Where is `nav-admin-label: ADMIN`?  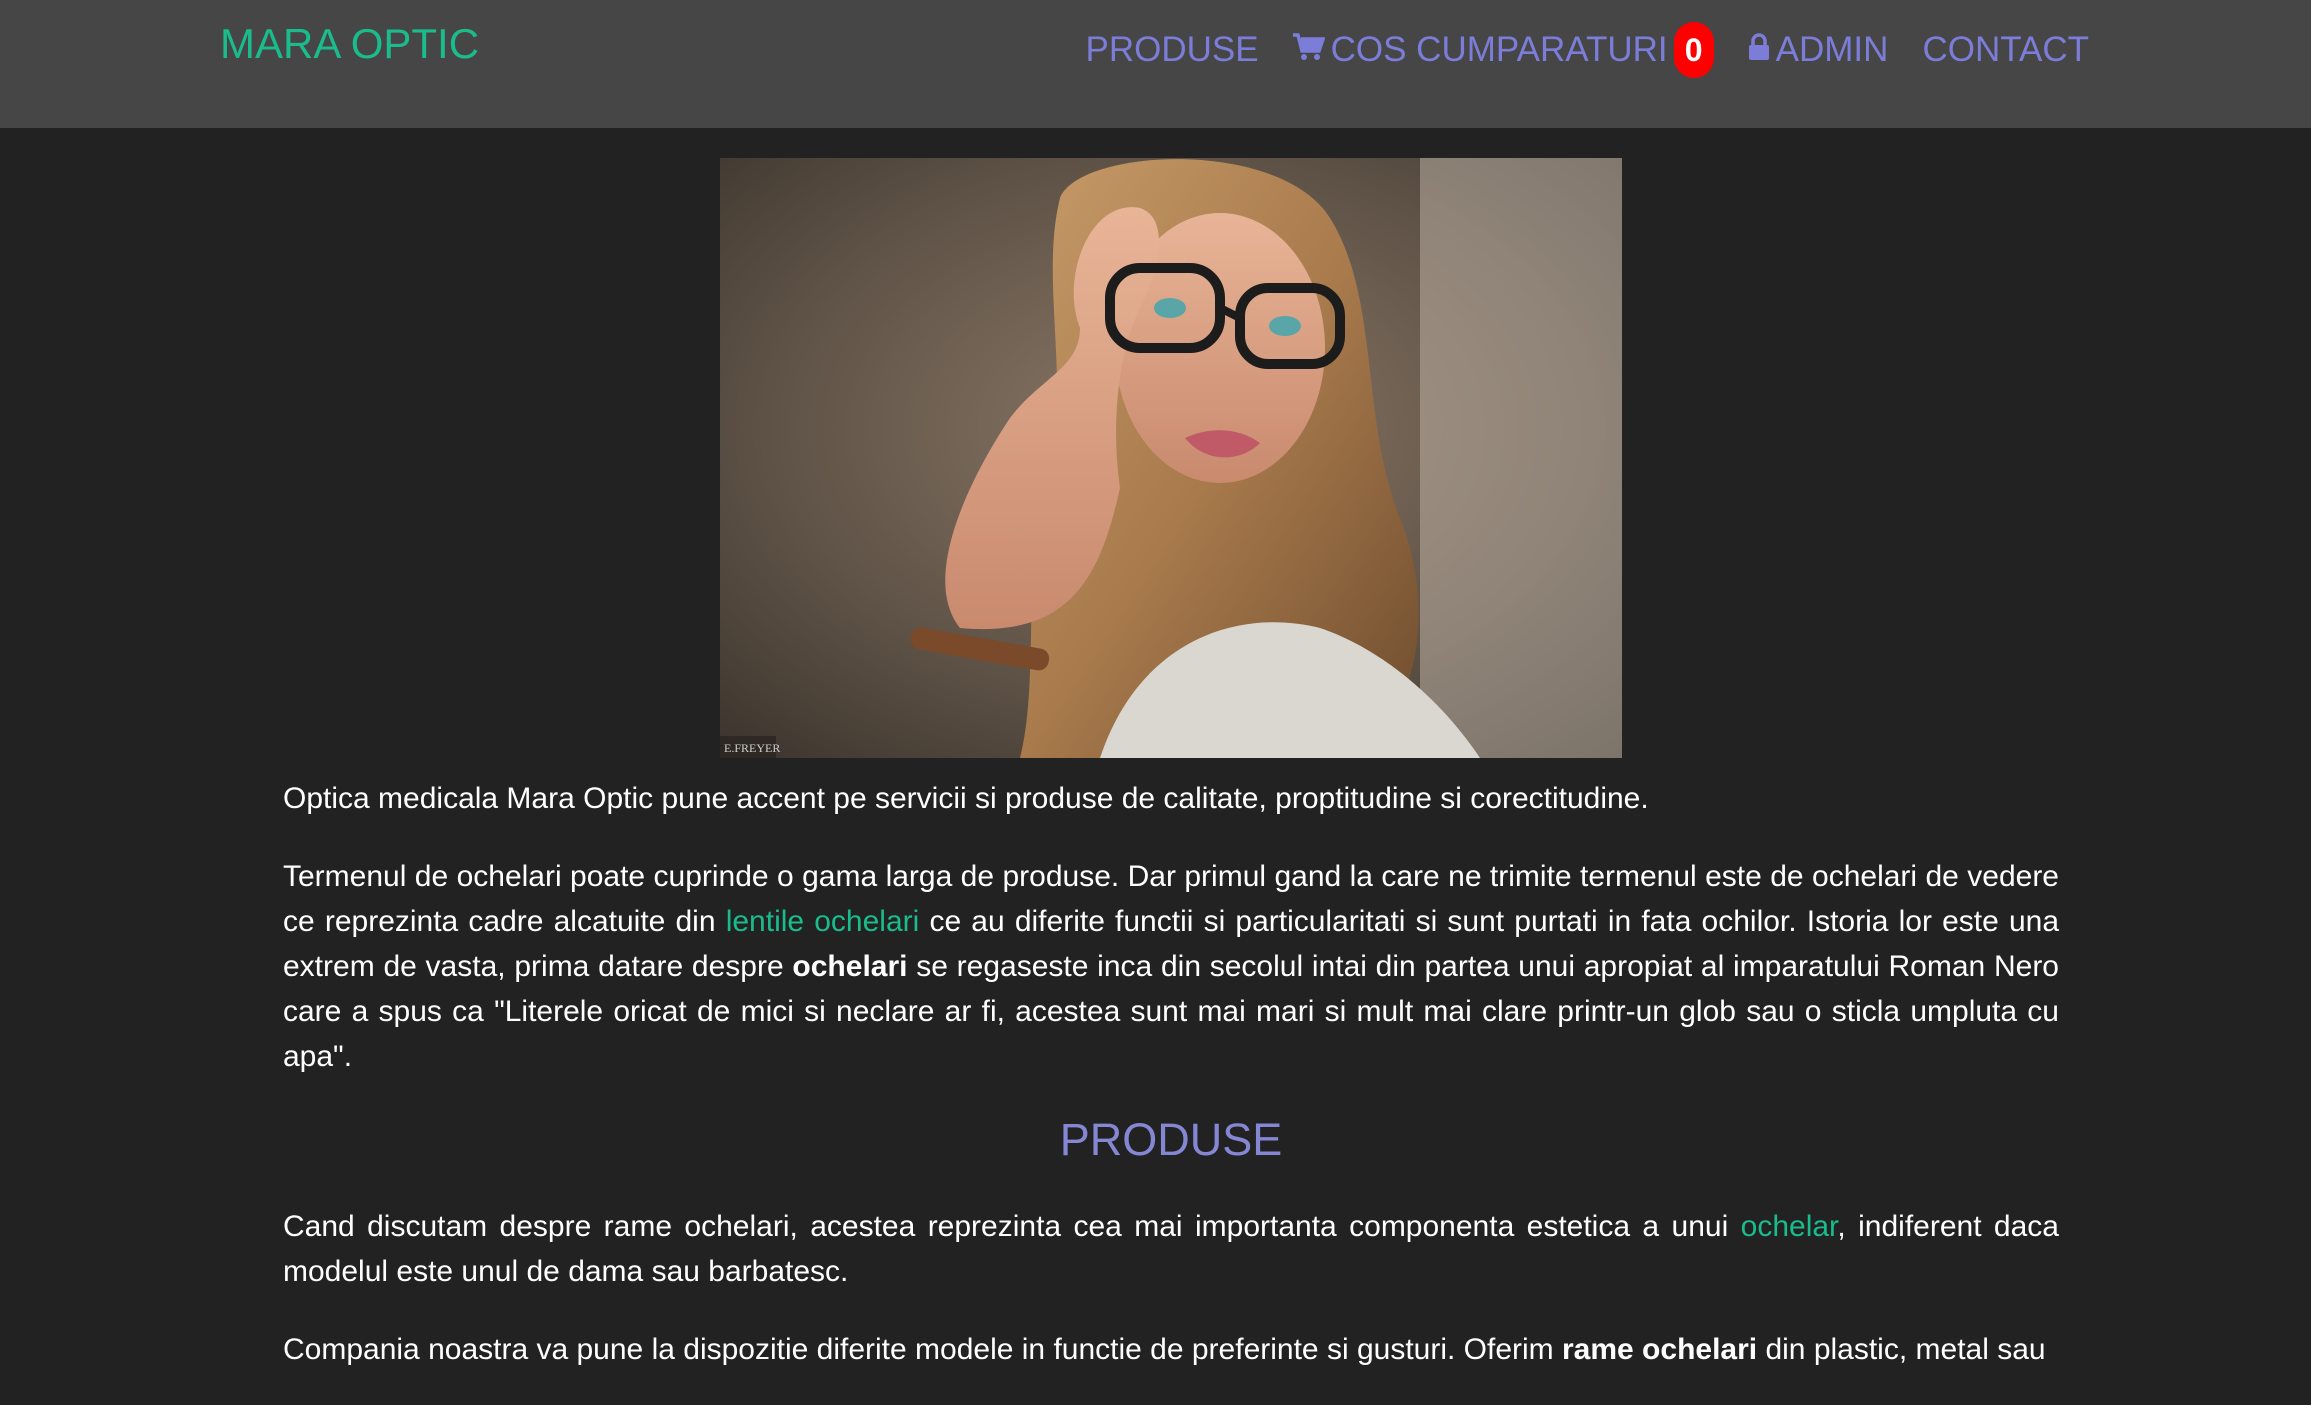
nav-admin-label: ADMIN is located at coordinates (1832, 49).